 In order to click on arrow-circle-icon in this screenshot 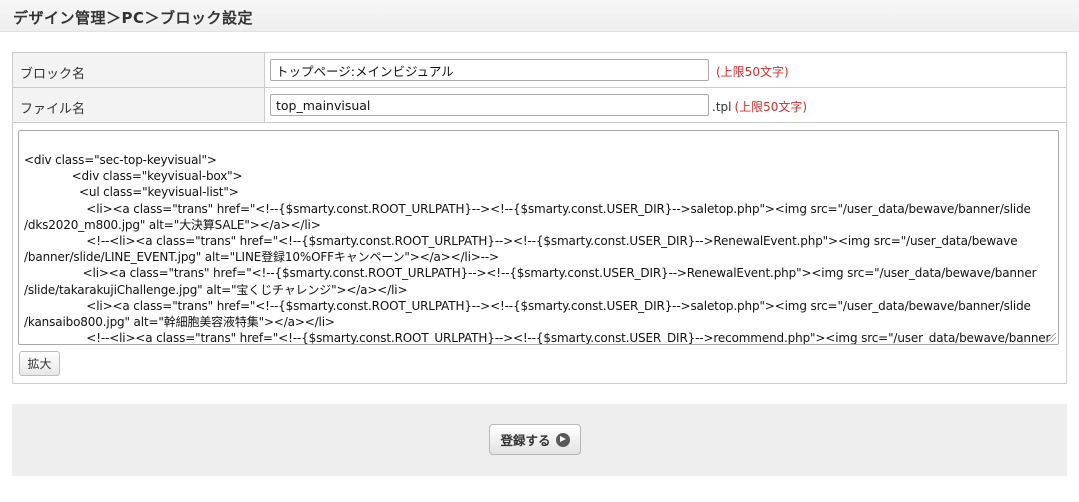, I will do `click(562, 439)`.